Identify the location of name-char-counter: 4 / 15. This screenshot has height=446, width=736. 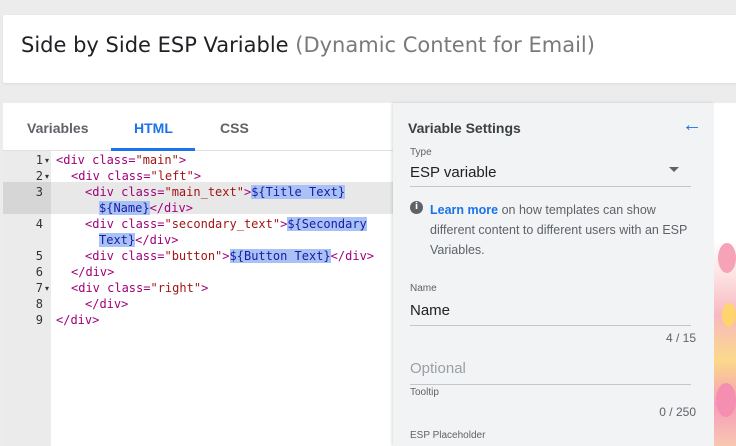
(680, 338).